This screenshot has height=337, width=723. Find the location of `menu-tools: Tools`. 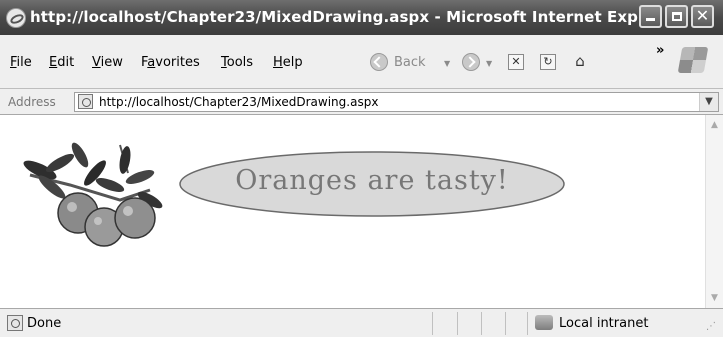

menu-tools: Tools is located at coordinates (237, 62).